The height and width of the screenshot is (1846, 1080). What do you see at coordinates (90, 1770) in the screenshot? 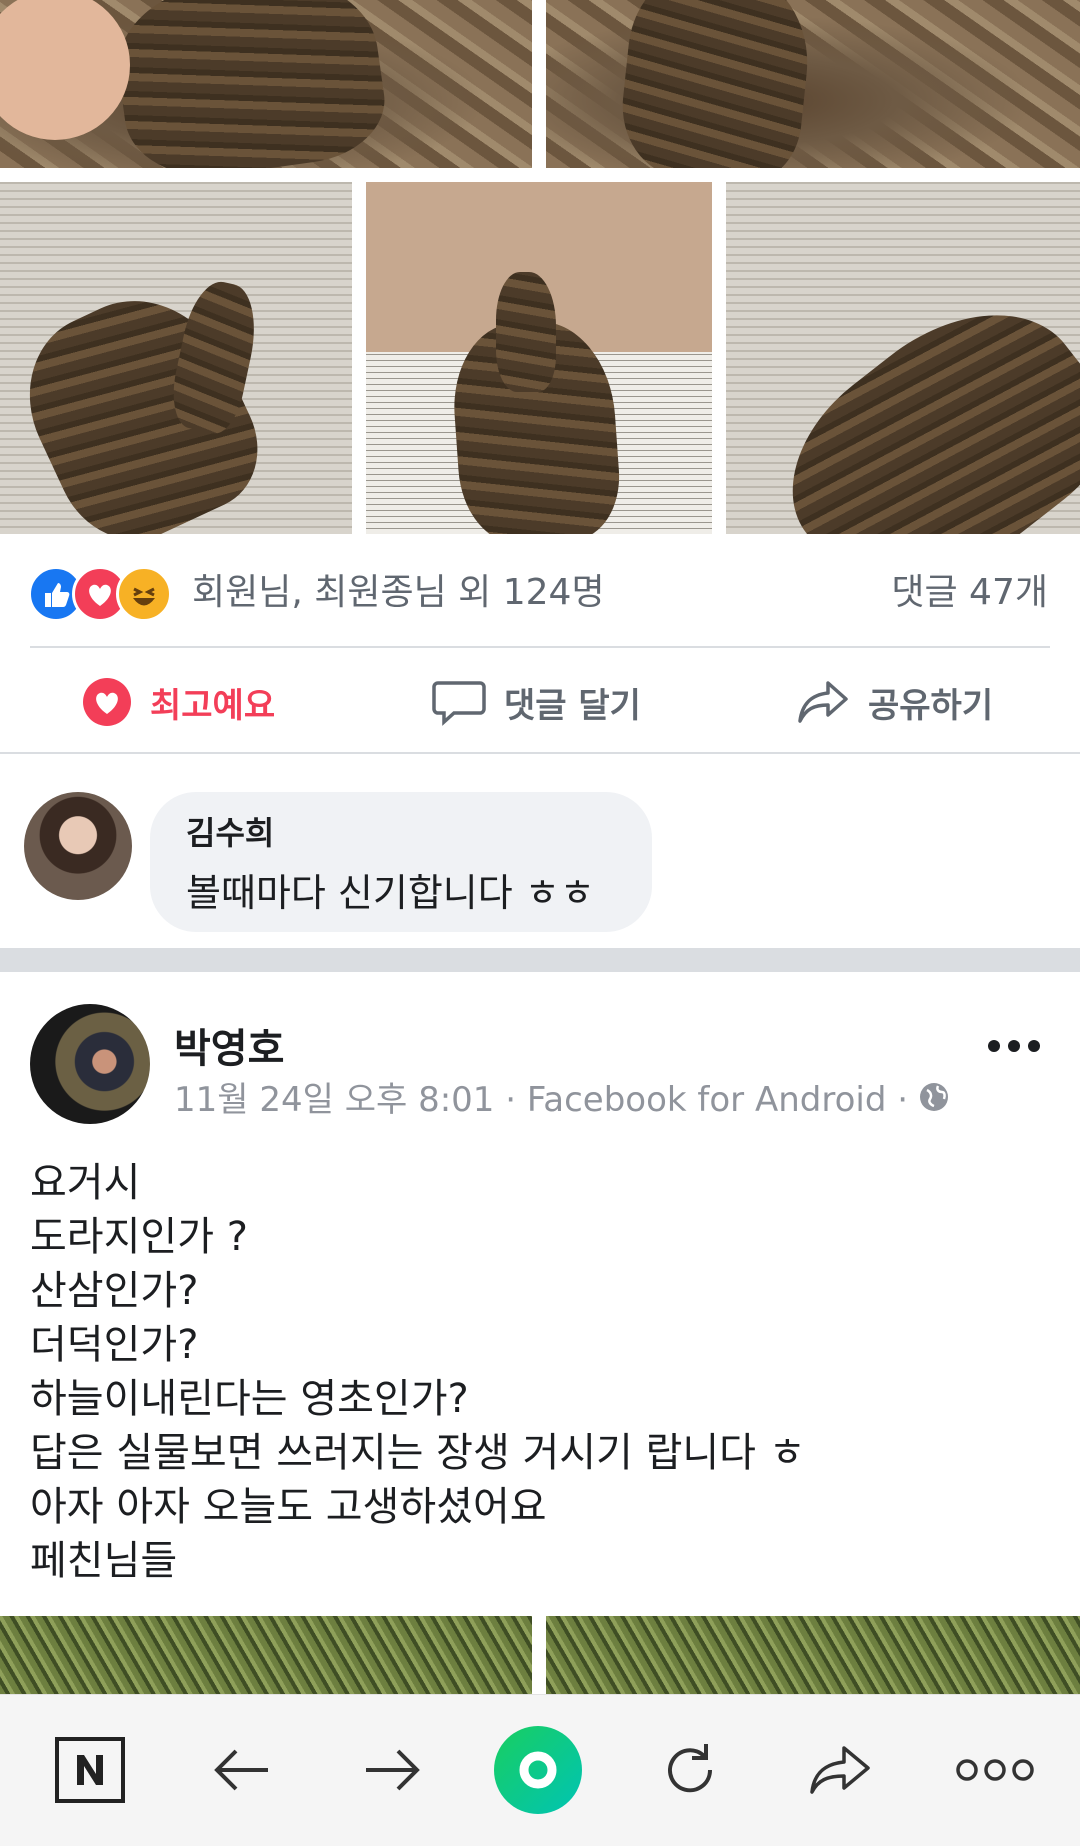
I see `naver-n-icon` at bounding box center [90, 1770].